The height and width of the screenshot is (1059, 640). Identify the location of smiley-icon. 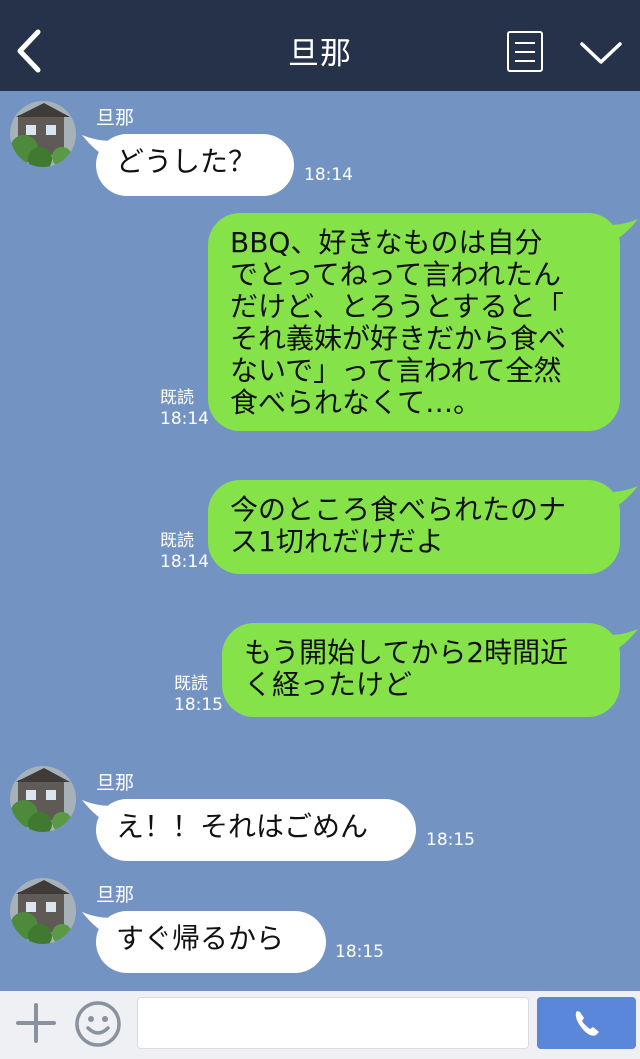
(98, 1024).